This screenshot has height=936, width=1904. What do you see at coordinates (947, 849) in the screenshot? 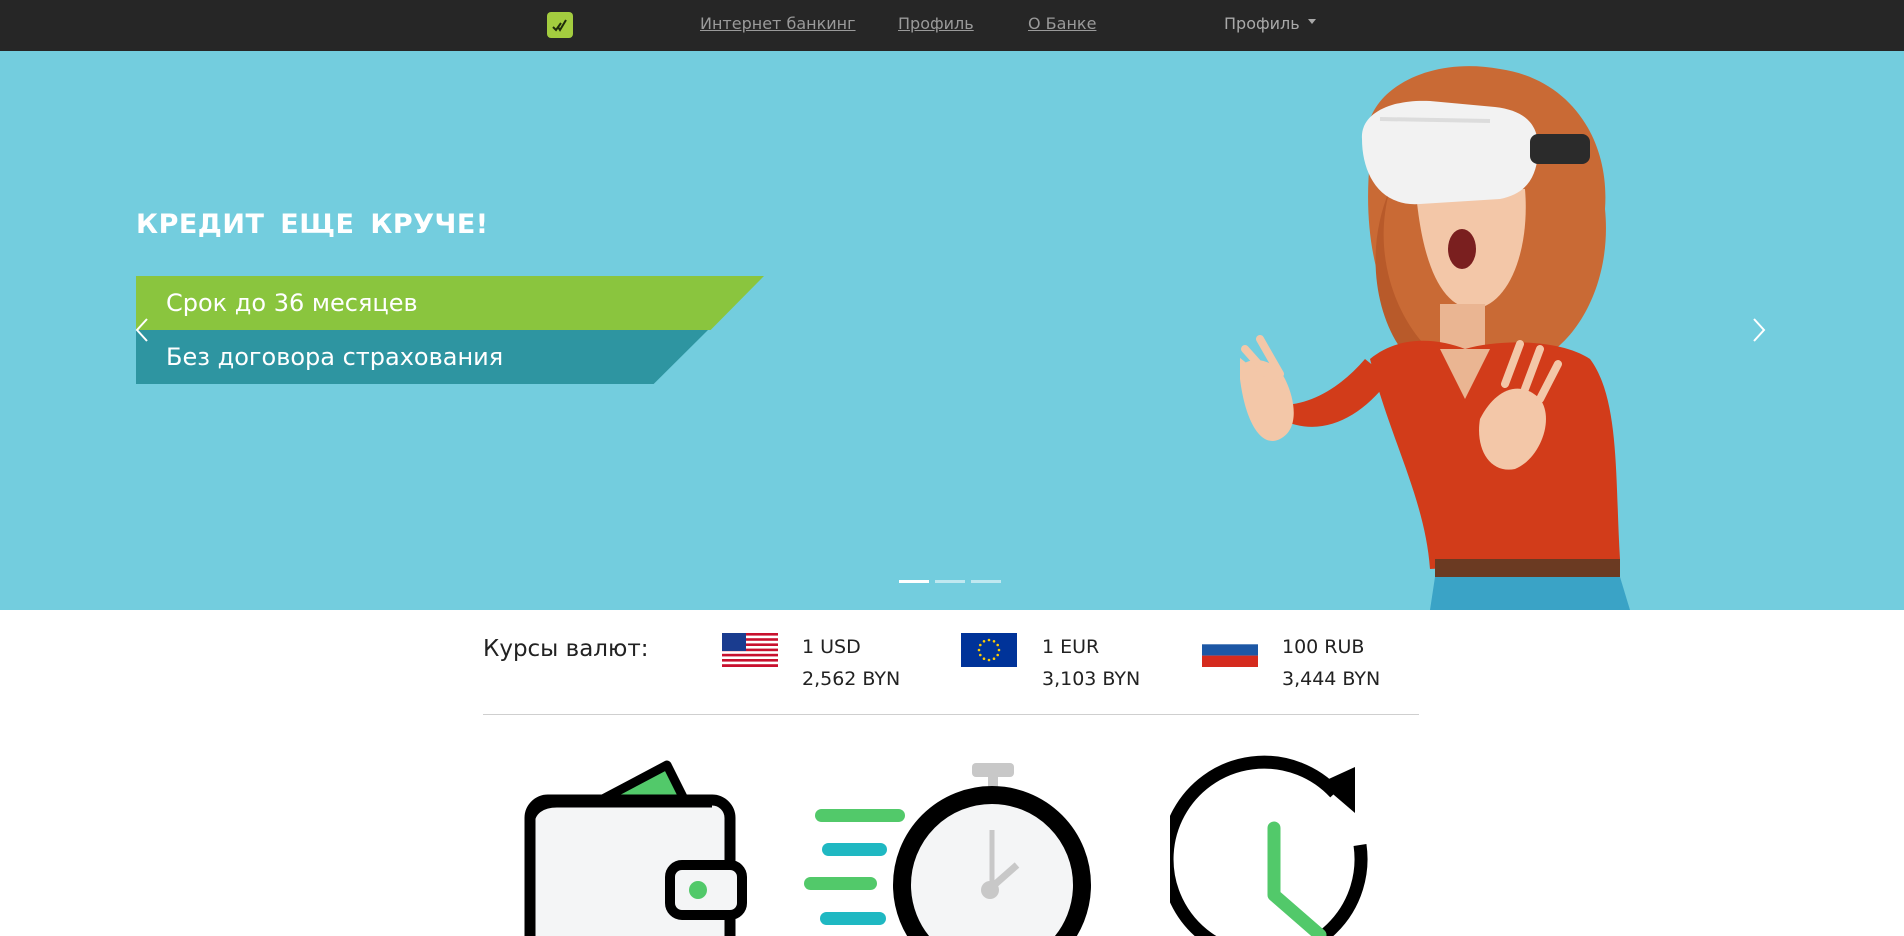
I see `stopwatch-icon` at bounding box center [947, 849].